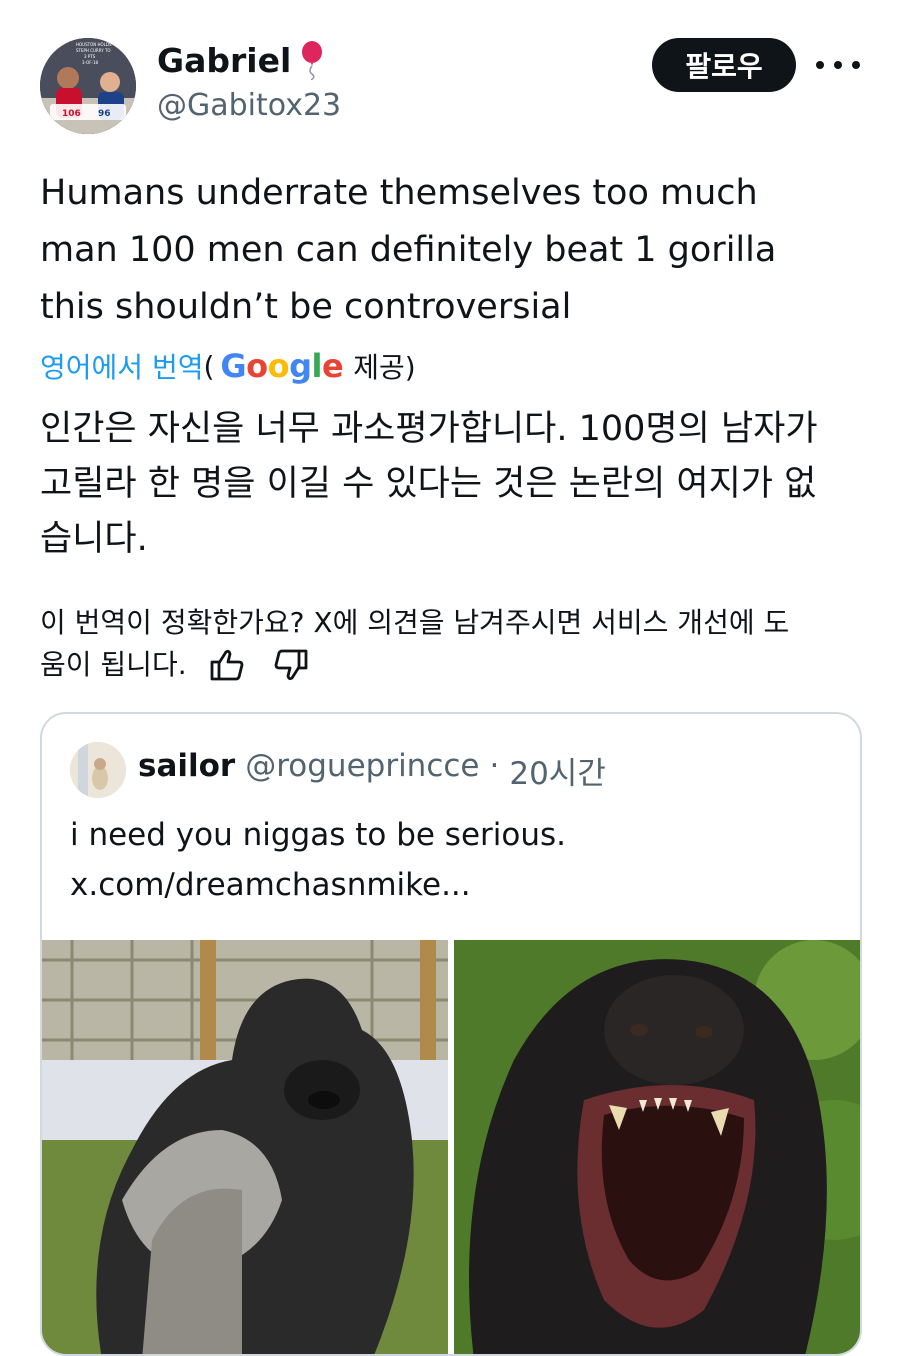  What do you see at coordinates (93, 50) in the screenshot?
I see `avatar-headline-2: STEPH CURRY TO` at bounding box center [93, 50].